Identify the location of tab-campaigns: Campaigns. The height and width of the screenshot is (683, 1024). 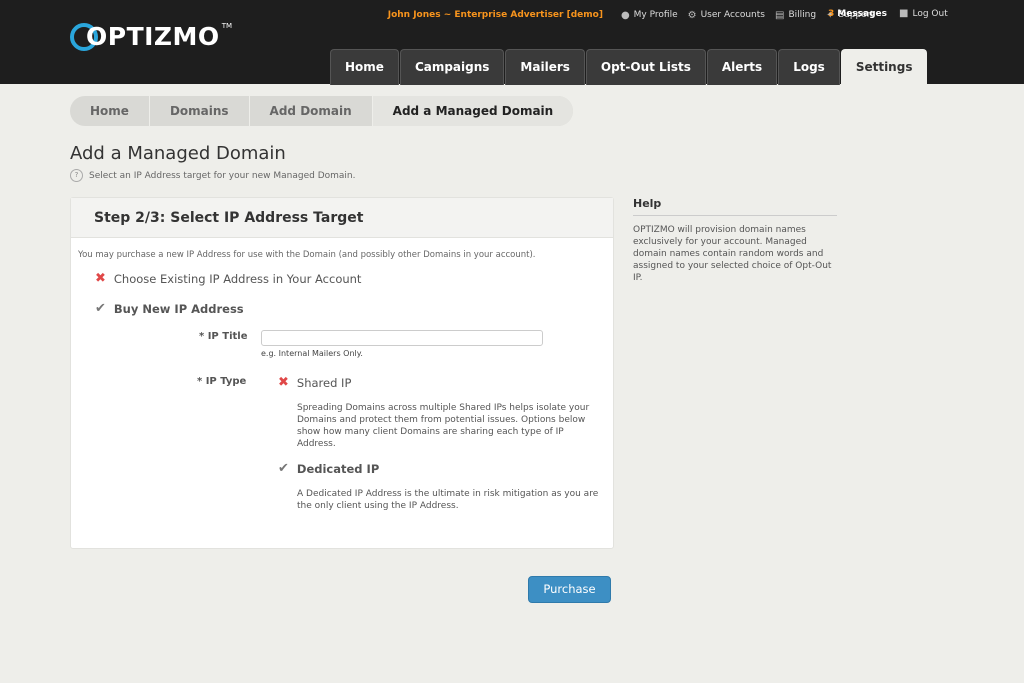
(452, 67).